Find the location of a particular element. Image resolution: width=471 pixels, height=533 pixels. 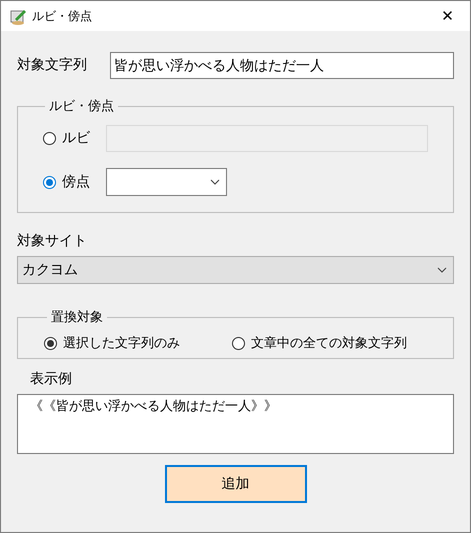

target-string-field: 皆が思い浮かべる人物はただ一人 is located at coordinates (282, 65).